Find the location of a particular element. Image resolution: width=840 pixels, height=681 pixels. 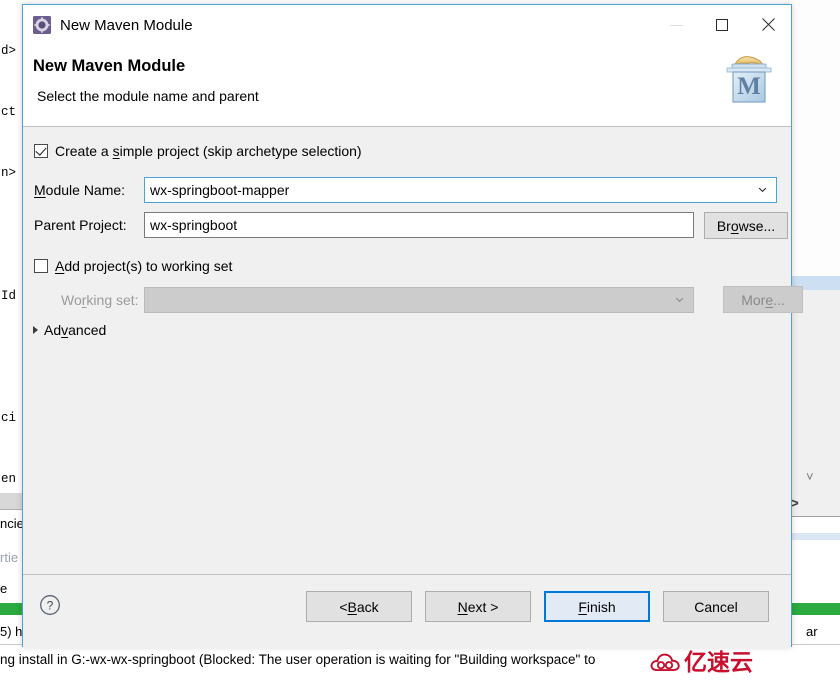

parent-project-value: wx-springboot is located at coordinates (194, 225).